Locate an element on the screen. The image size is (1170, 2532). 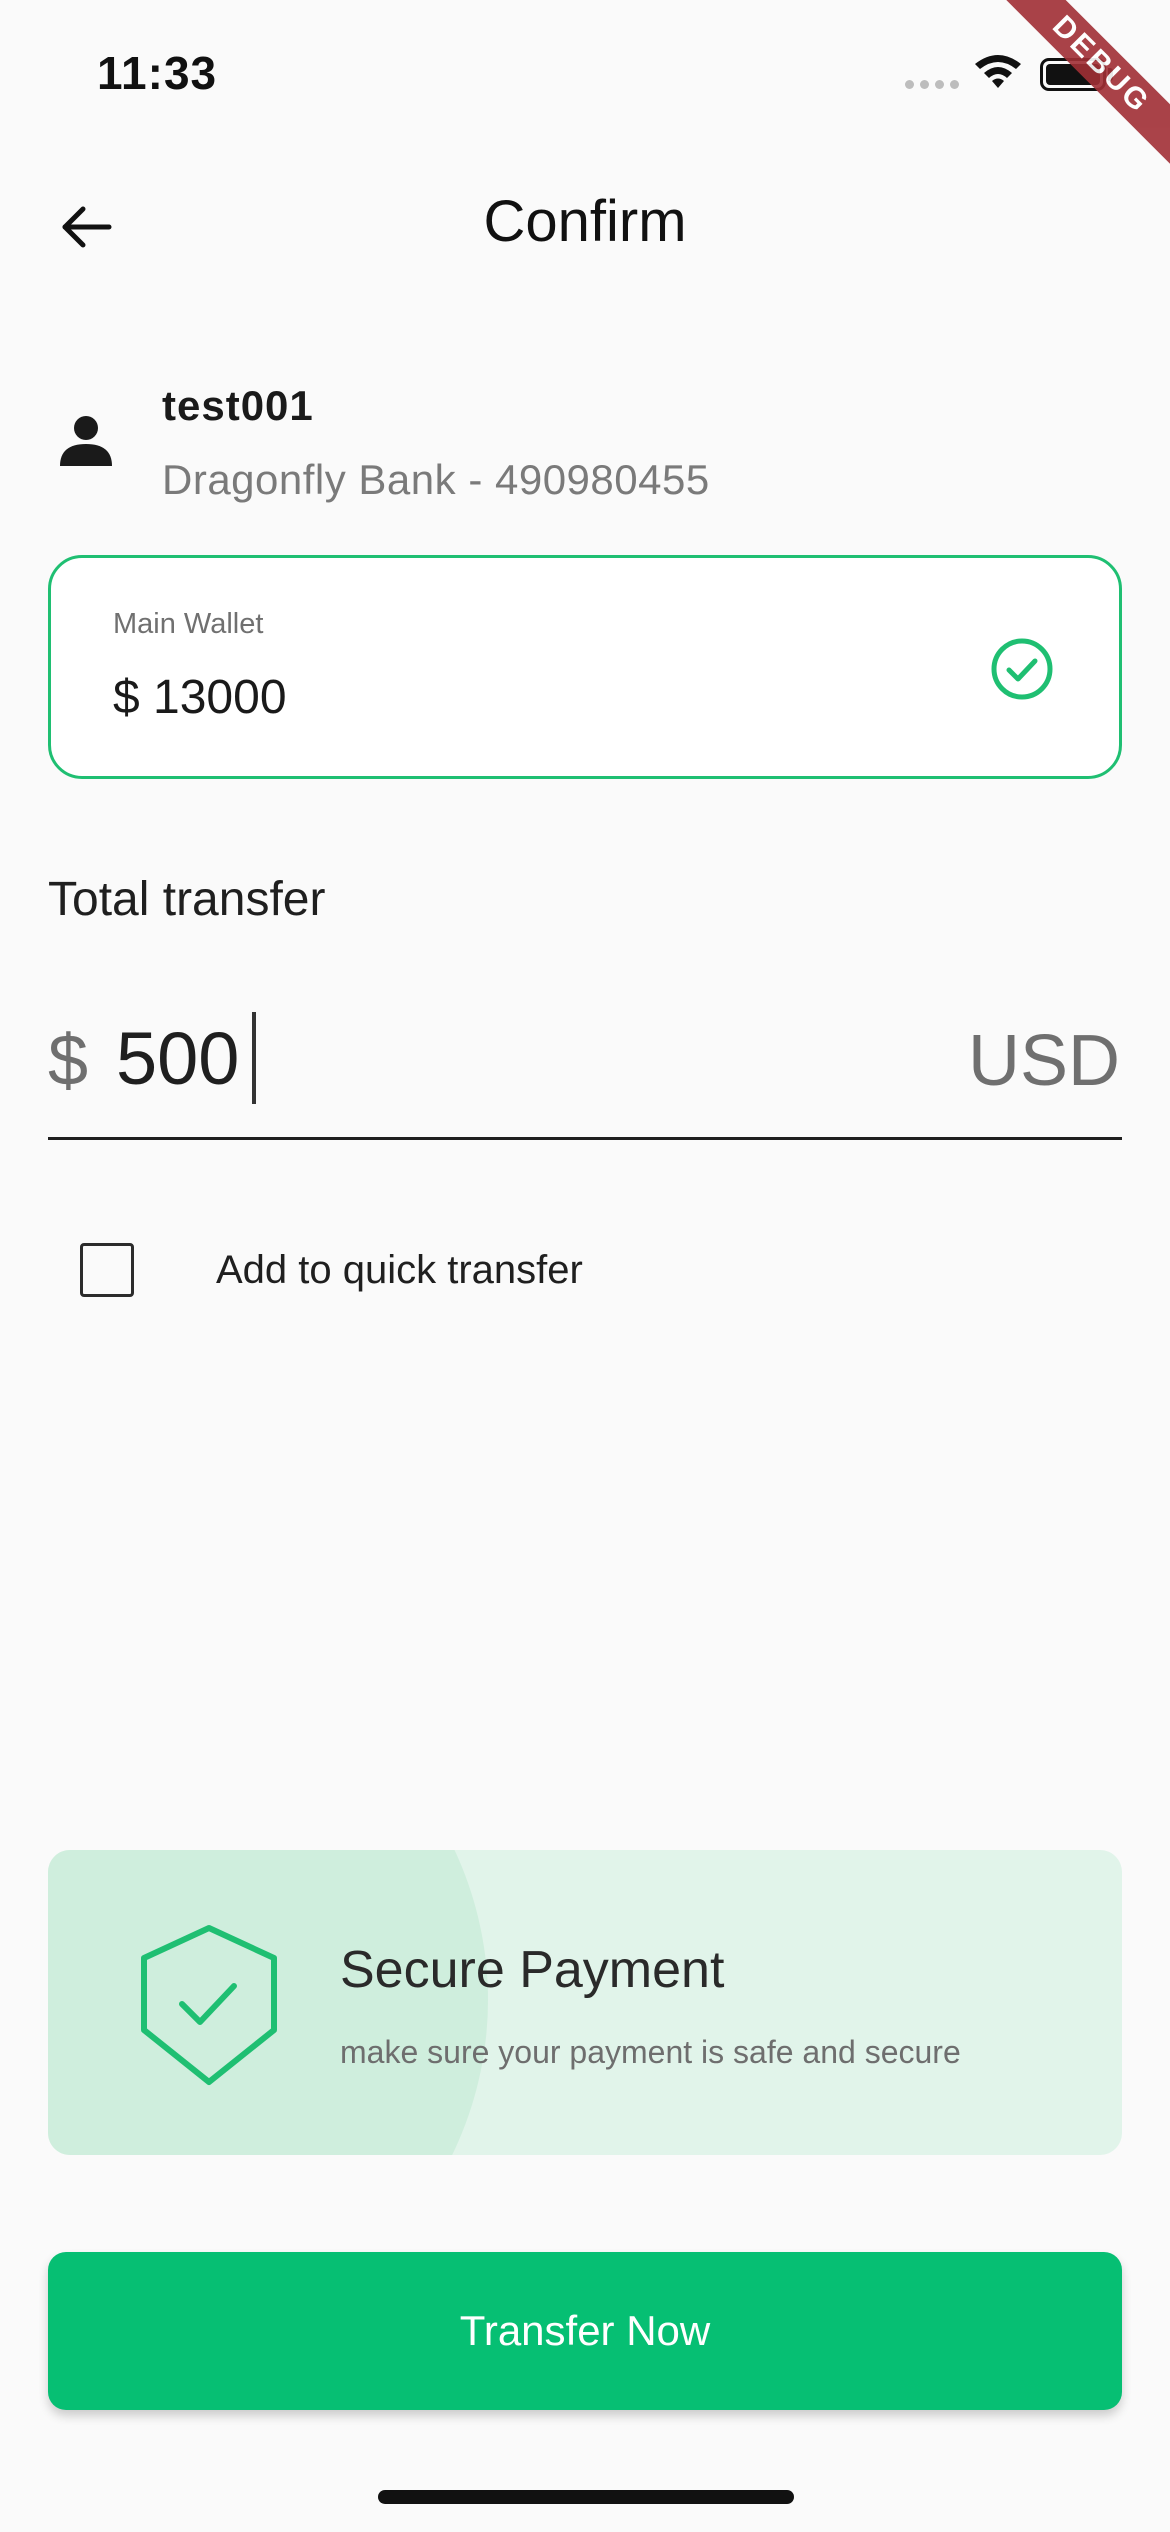
wallet-label: Main Wallet is located at coordinates (188, 624).